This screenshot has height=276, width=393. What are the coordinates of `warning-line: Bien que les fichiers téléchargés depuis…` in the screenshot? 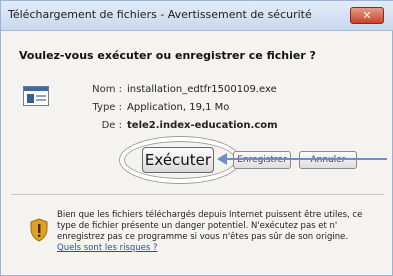 It's located at (210, 215).